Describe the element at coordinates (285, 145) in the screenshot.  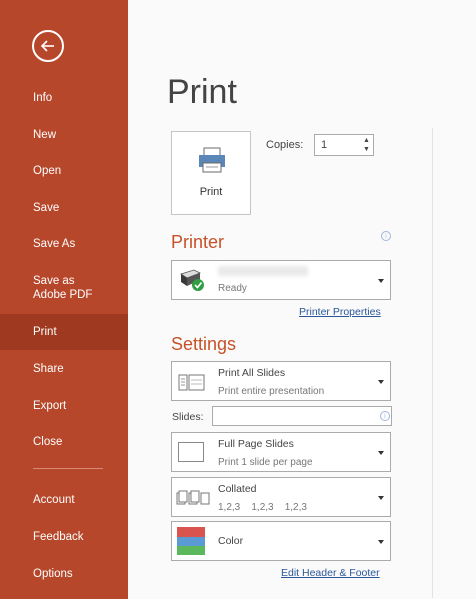
I see `copies-label: Copies:` at that location.